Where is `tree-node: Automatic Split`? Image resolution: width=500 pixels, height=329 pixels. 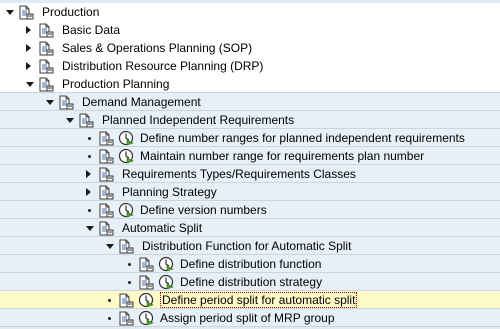
tree-node: Automatic Split is located at coordinates (250, 228).